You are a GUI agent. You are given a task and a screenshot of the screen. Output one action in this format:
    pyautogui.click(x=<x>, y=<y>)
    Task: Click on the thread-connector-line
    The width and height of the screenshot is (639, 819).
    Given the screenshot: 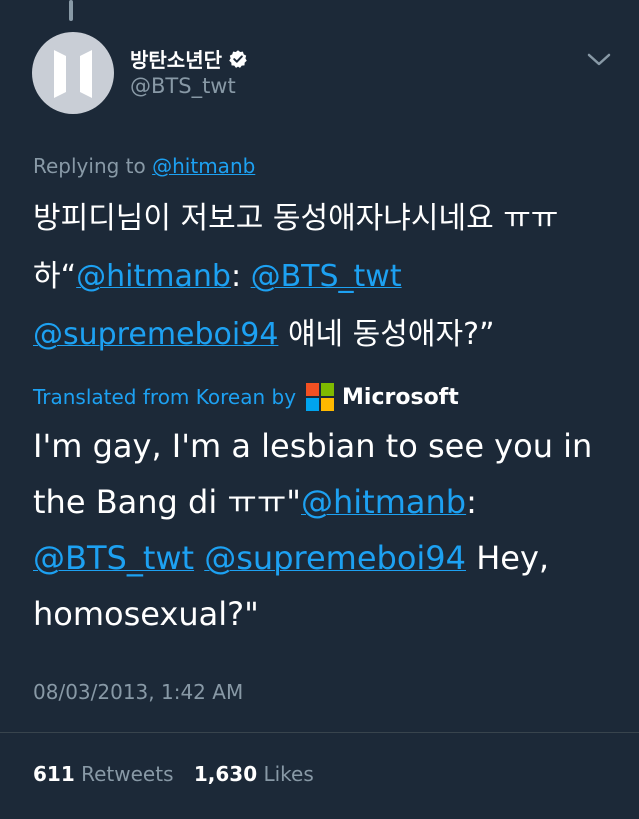 What is the action you would take?
    pyautogui.click(x=71, y=10)
    